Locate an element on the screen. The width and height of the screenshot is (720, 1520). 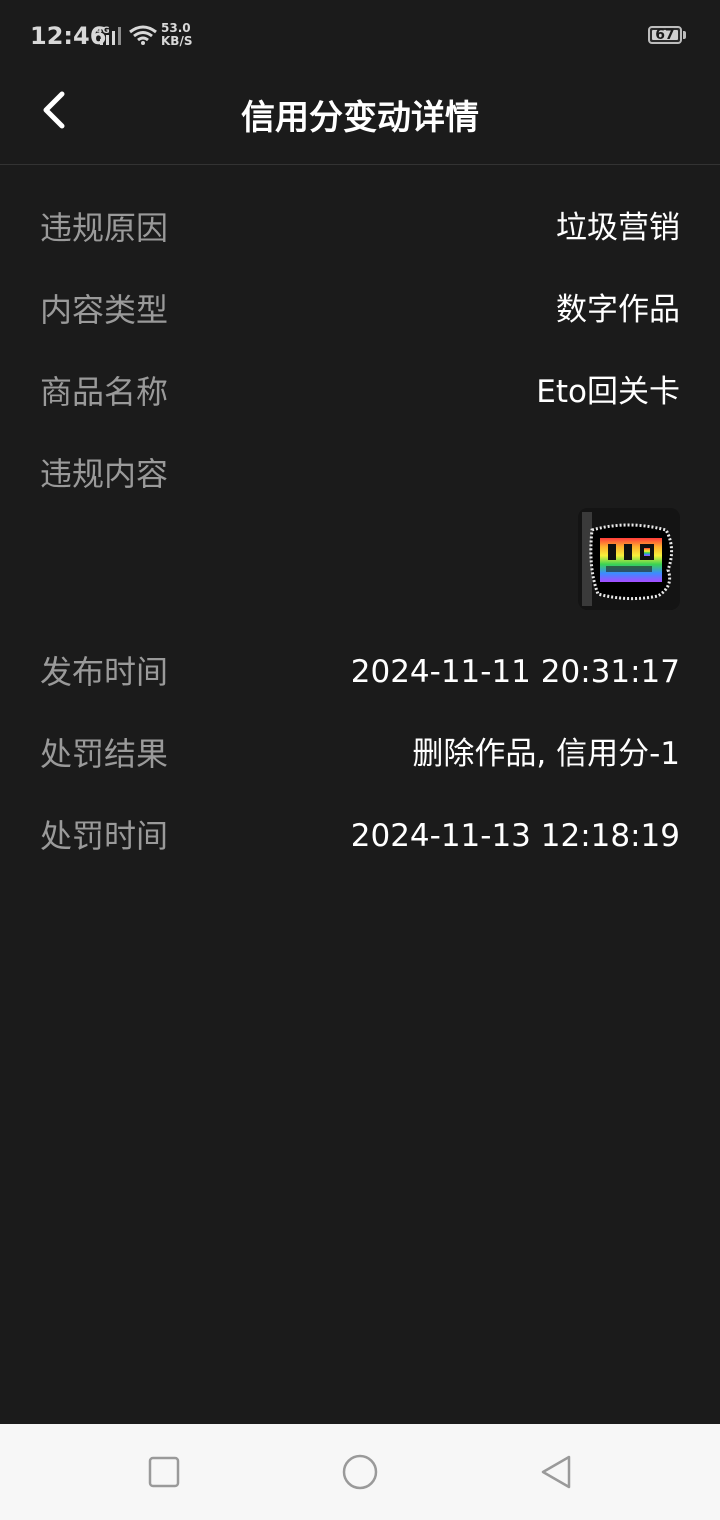
content-type-label: 内容类型 is located at coordinates (104, 310).